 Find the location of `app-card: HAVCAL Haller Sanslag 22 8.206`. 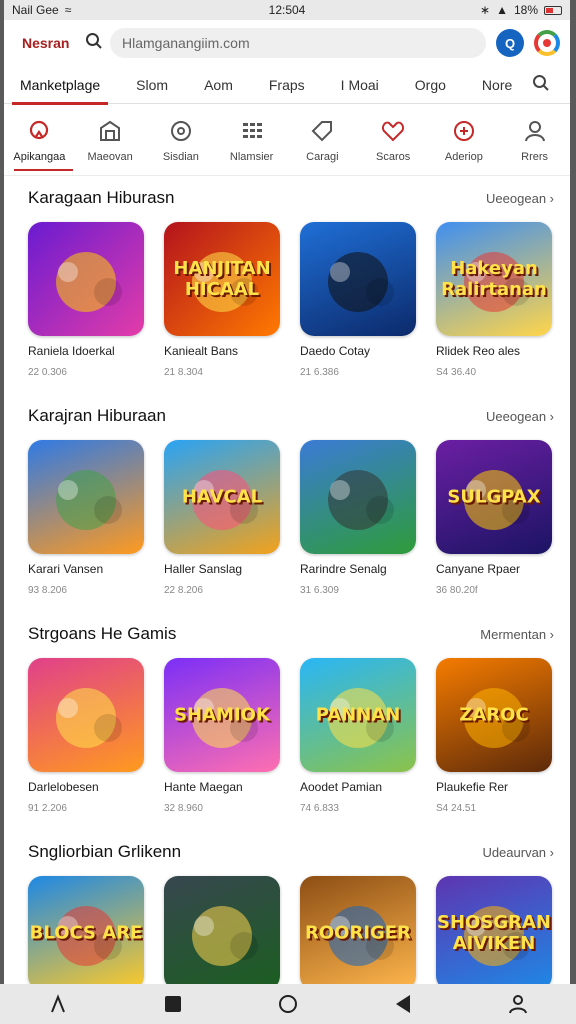

app-card: HAVCAL Haller Sanslag 22 8.206 is located at coordinates (223, 518).